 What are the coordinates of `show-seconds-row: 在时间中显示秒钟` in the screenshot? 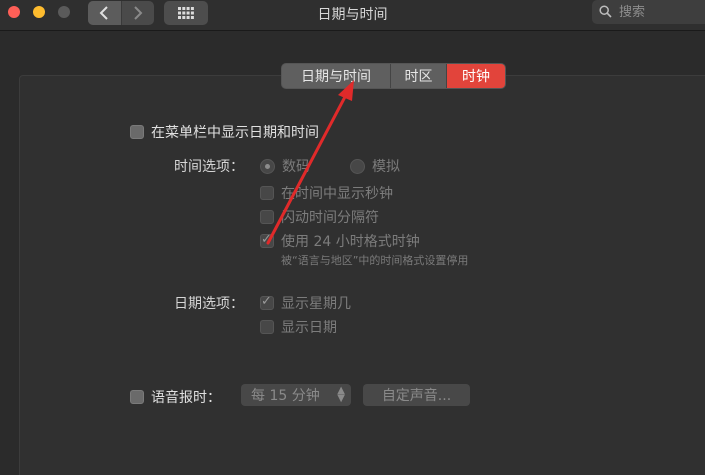 It's located at (326, 193).